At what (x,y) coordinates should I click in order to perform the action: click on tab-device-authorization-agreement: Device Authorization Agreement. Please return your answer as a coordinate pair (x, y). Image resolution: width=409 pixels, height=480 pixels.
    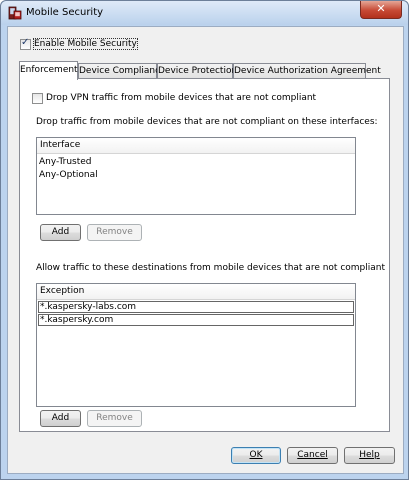
    Looking at the image, I should click on (307, 70).